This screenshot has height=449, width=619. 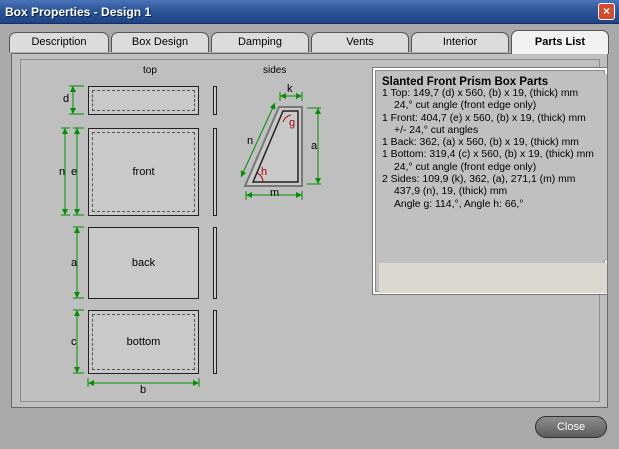 What do you see at coordinates (460, 42) in the screenshot?
I see `tab-interior: Interior` at bounding box center [460, 42].